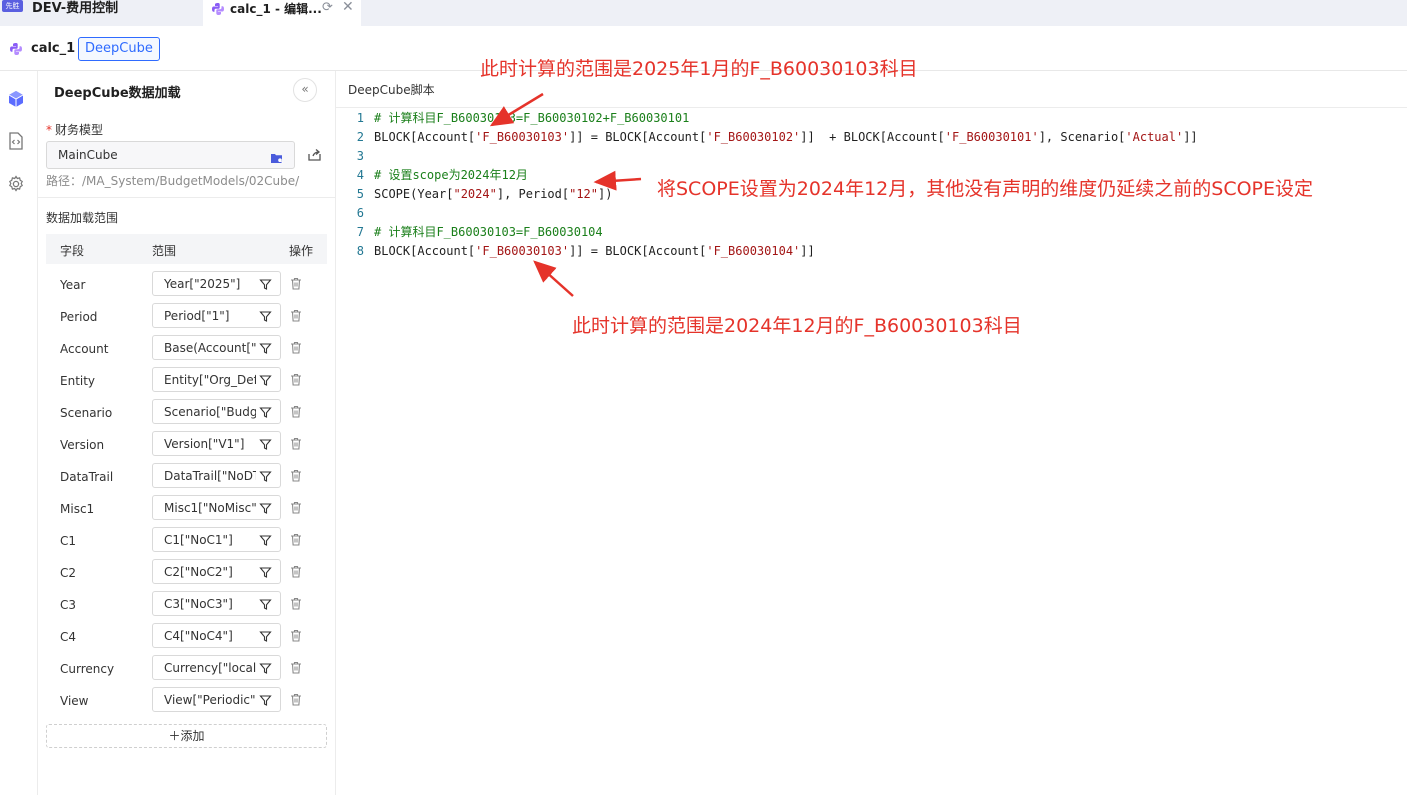 Image resolution: width=1407 pixels, height=795 pixels. Describe the element at coordinates (565, 194) in the screenshot. I see `annotation-arrows` at that location.